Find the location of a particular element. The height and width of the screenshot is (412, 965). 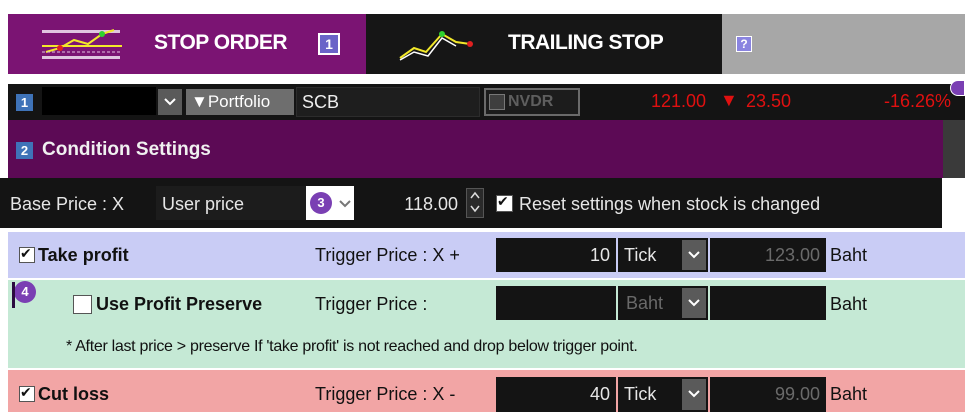

take-profit-price-field: 123.00 is located at coordinates (768, 255).